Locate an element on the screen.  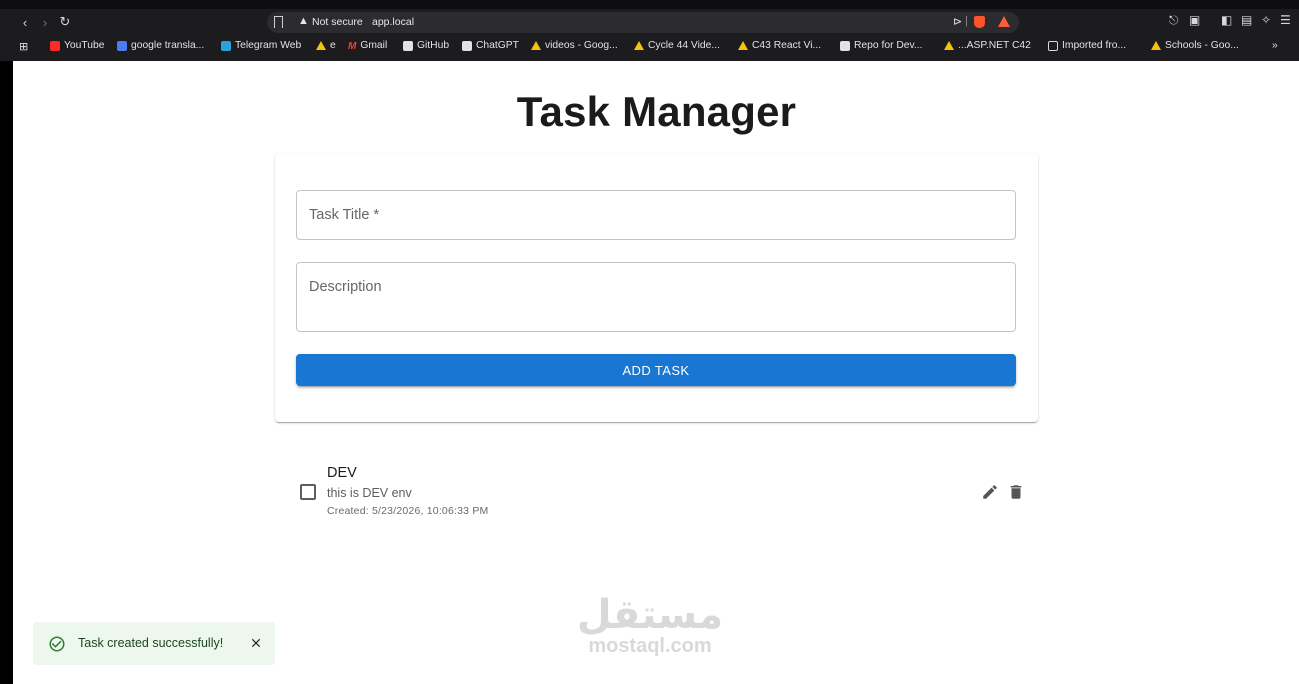
bookmark-page-icon is located at coordinates (278, 22).